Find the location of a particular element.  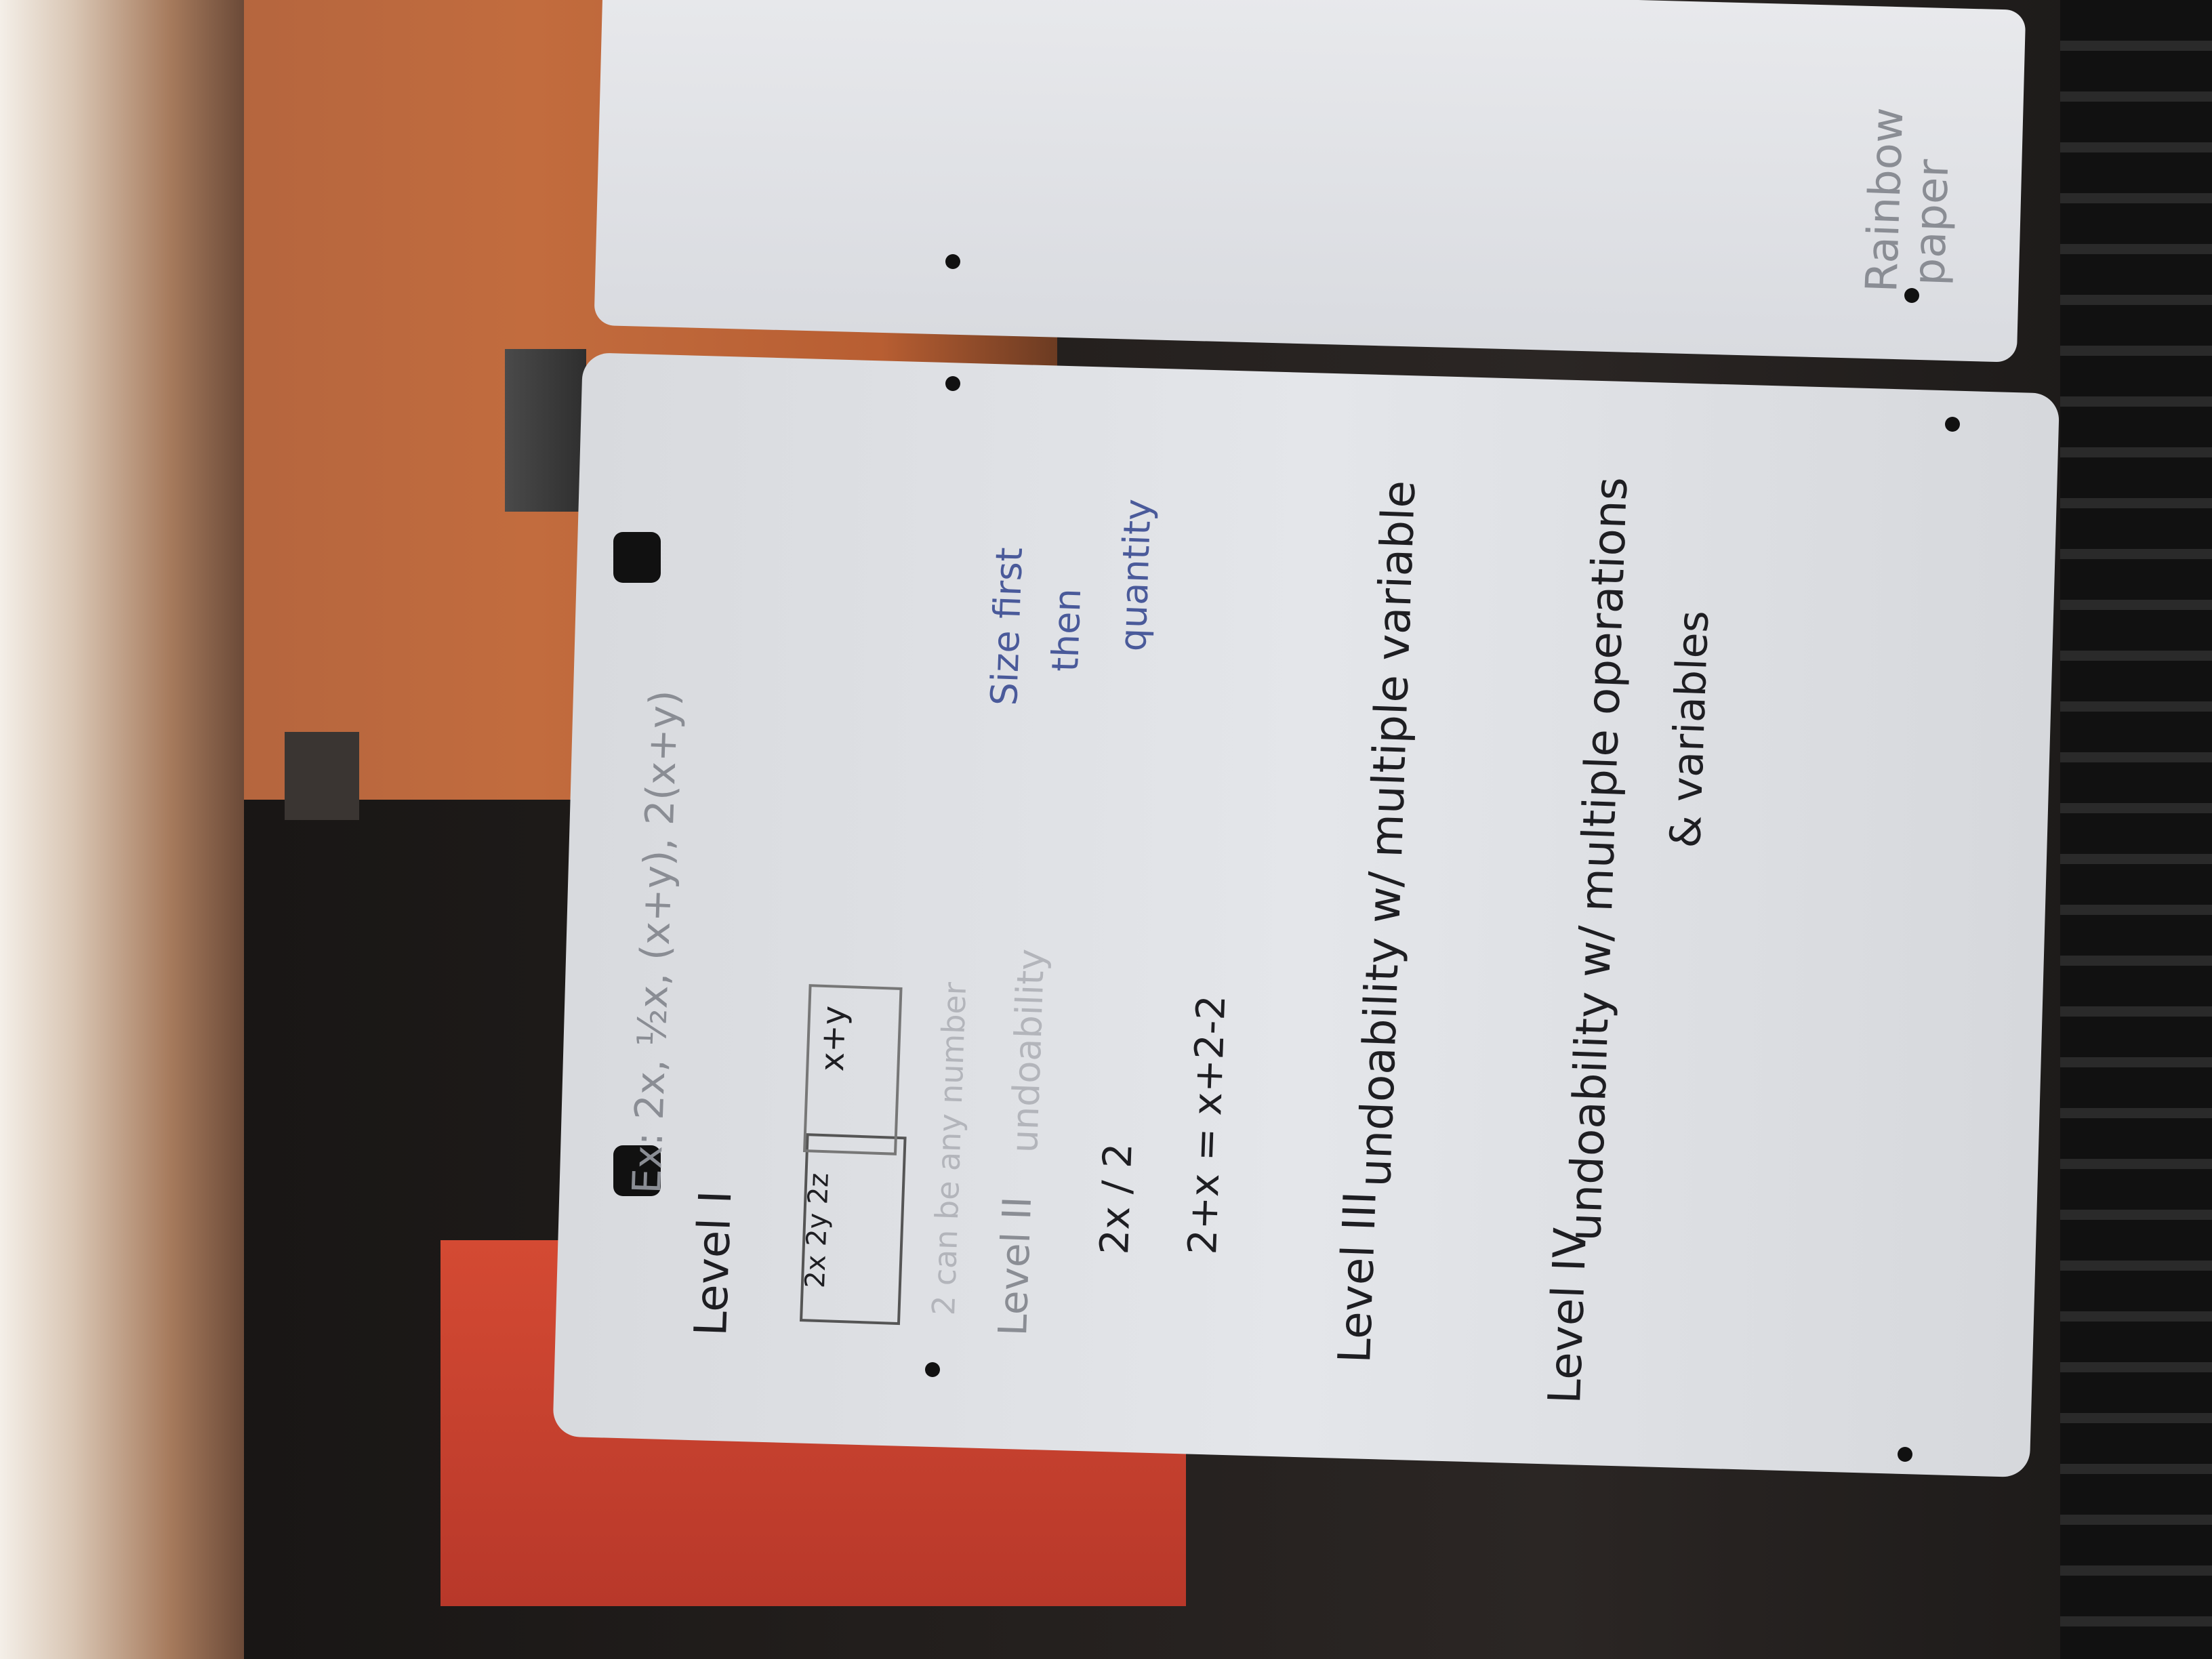

wall-plate is located at coordinates (322, 776).